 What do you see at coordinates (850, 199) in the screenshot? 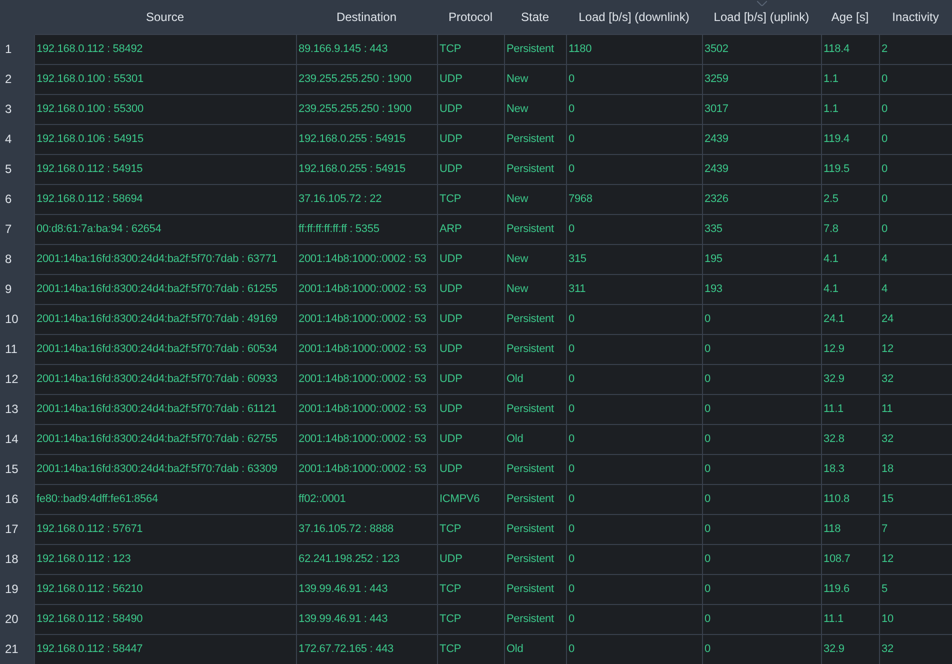
I see `table-cell: 2.5` at bounding box center [850, 199].